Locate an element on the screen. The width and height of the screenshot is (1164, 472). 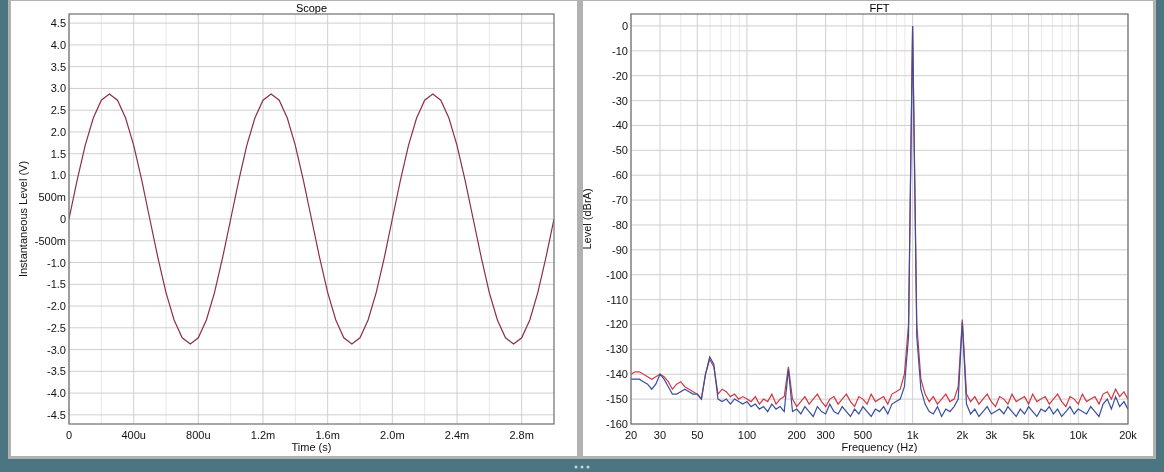
y-tick-label: -1.0 is located at coordinates (56, 262).